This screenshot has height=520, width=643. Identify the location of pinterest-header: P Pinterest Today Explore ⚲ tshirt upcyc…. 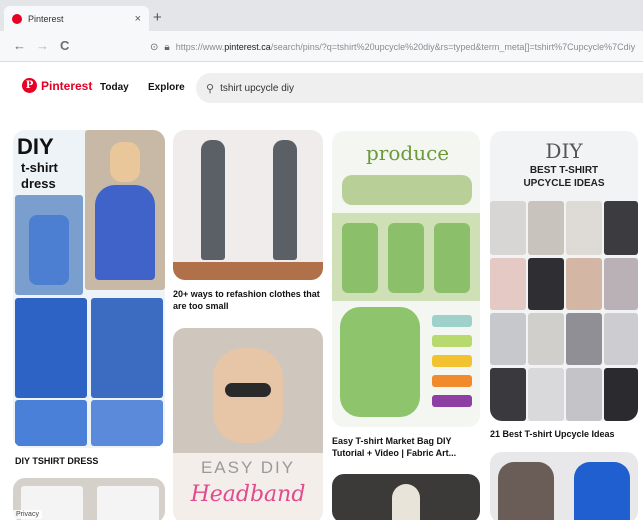
(321, 88).